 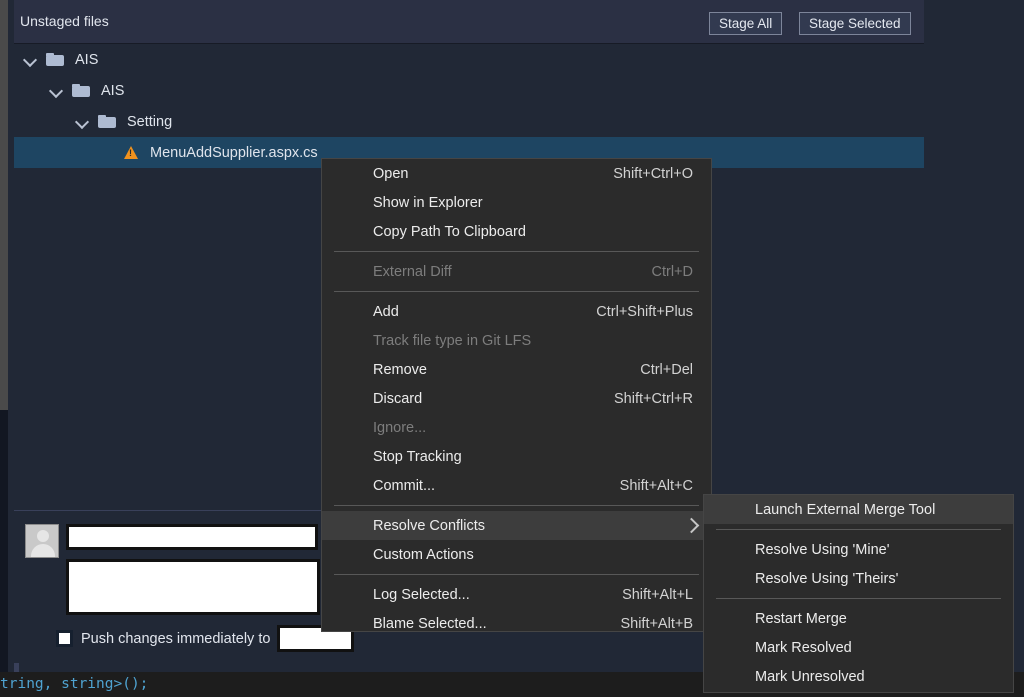 What do you see at coordinates (516, 398) in the screenshot?
I see `menu-item-discard: Discard Shift+Ctrl+R` at bounding box center [516, 398].